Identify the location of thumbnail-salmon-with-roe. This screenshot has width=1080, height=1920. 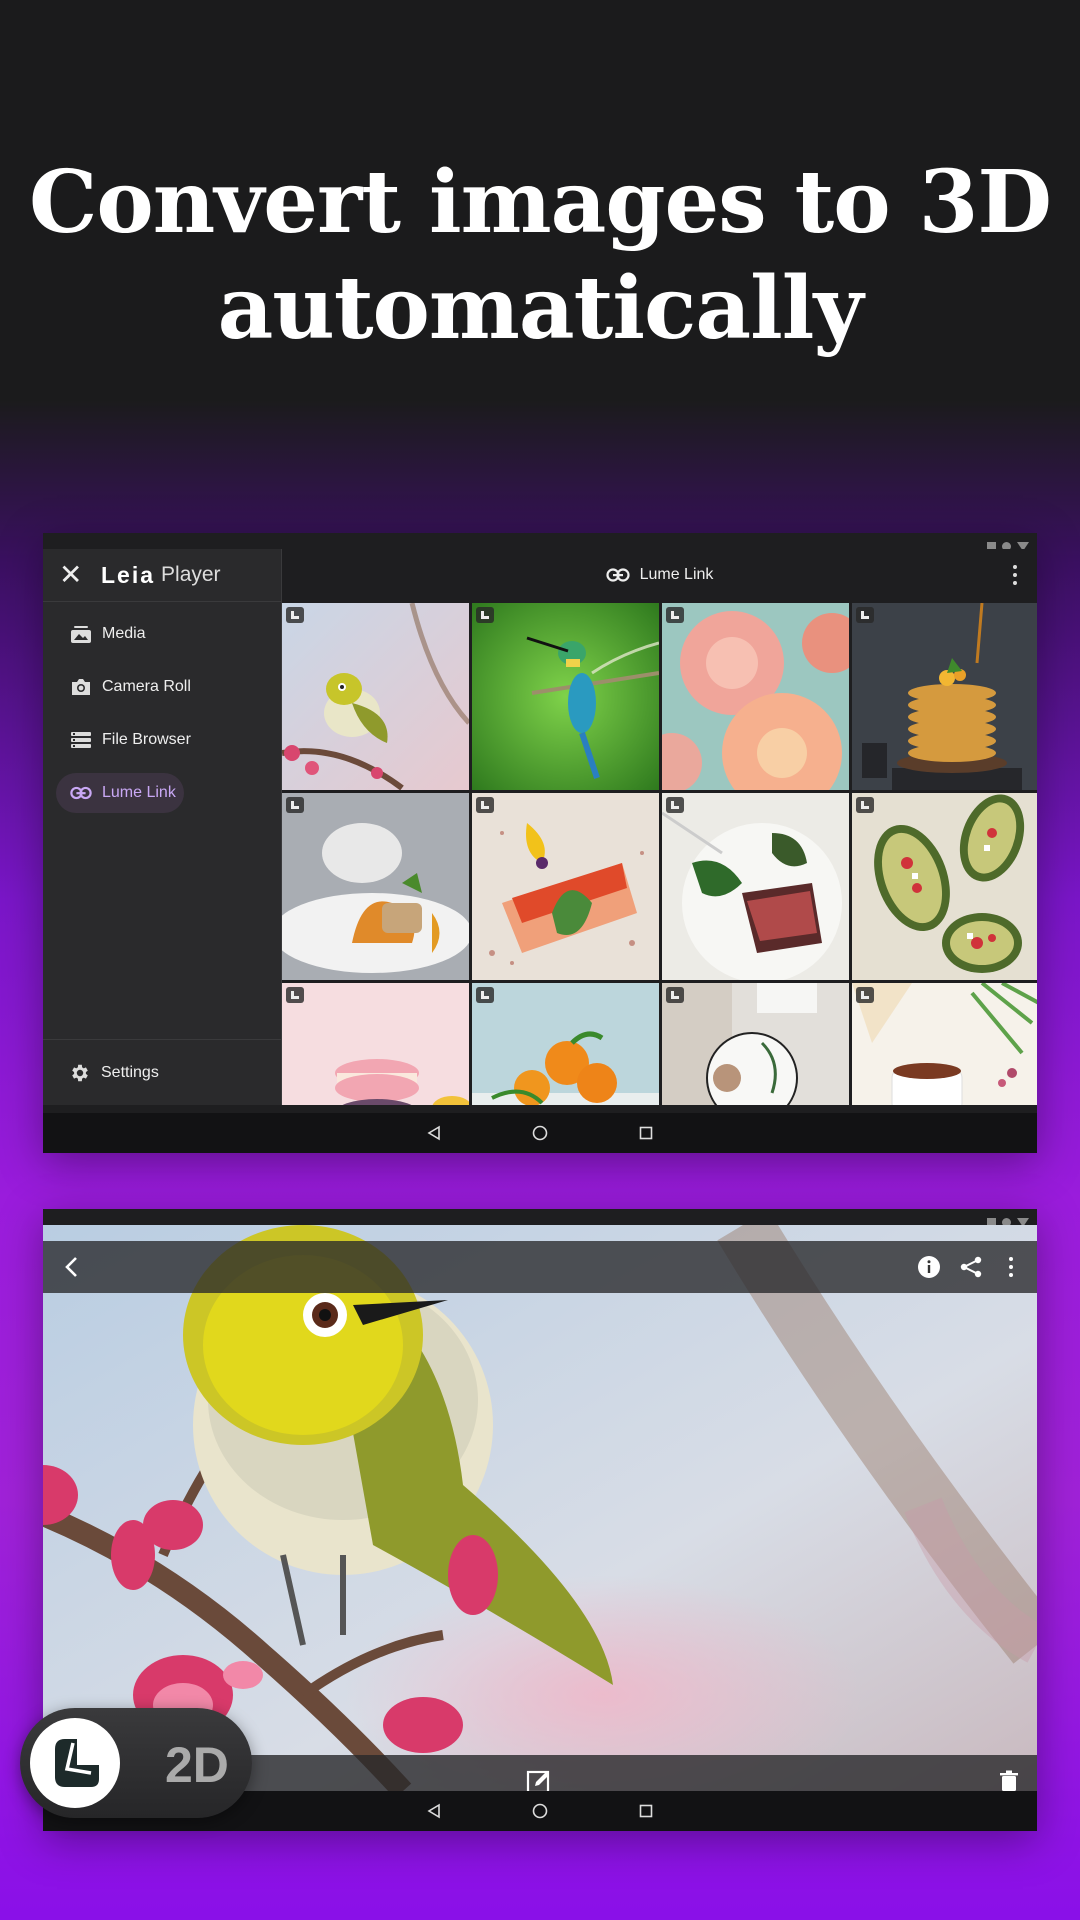
(565, 886).